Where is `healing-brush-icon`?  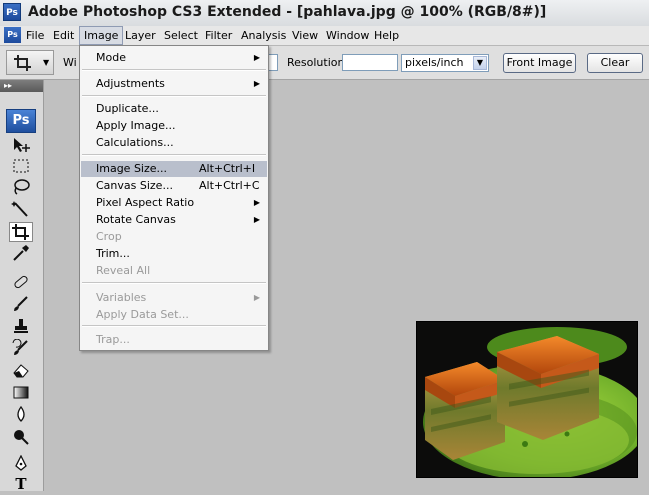
healing-brush-icon is located at coordinates (21, 283).